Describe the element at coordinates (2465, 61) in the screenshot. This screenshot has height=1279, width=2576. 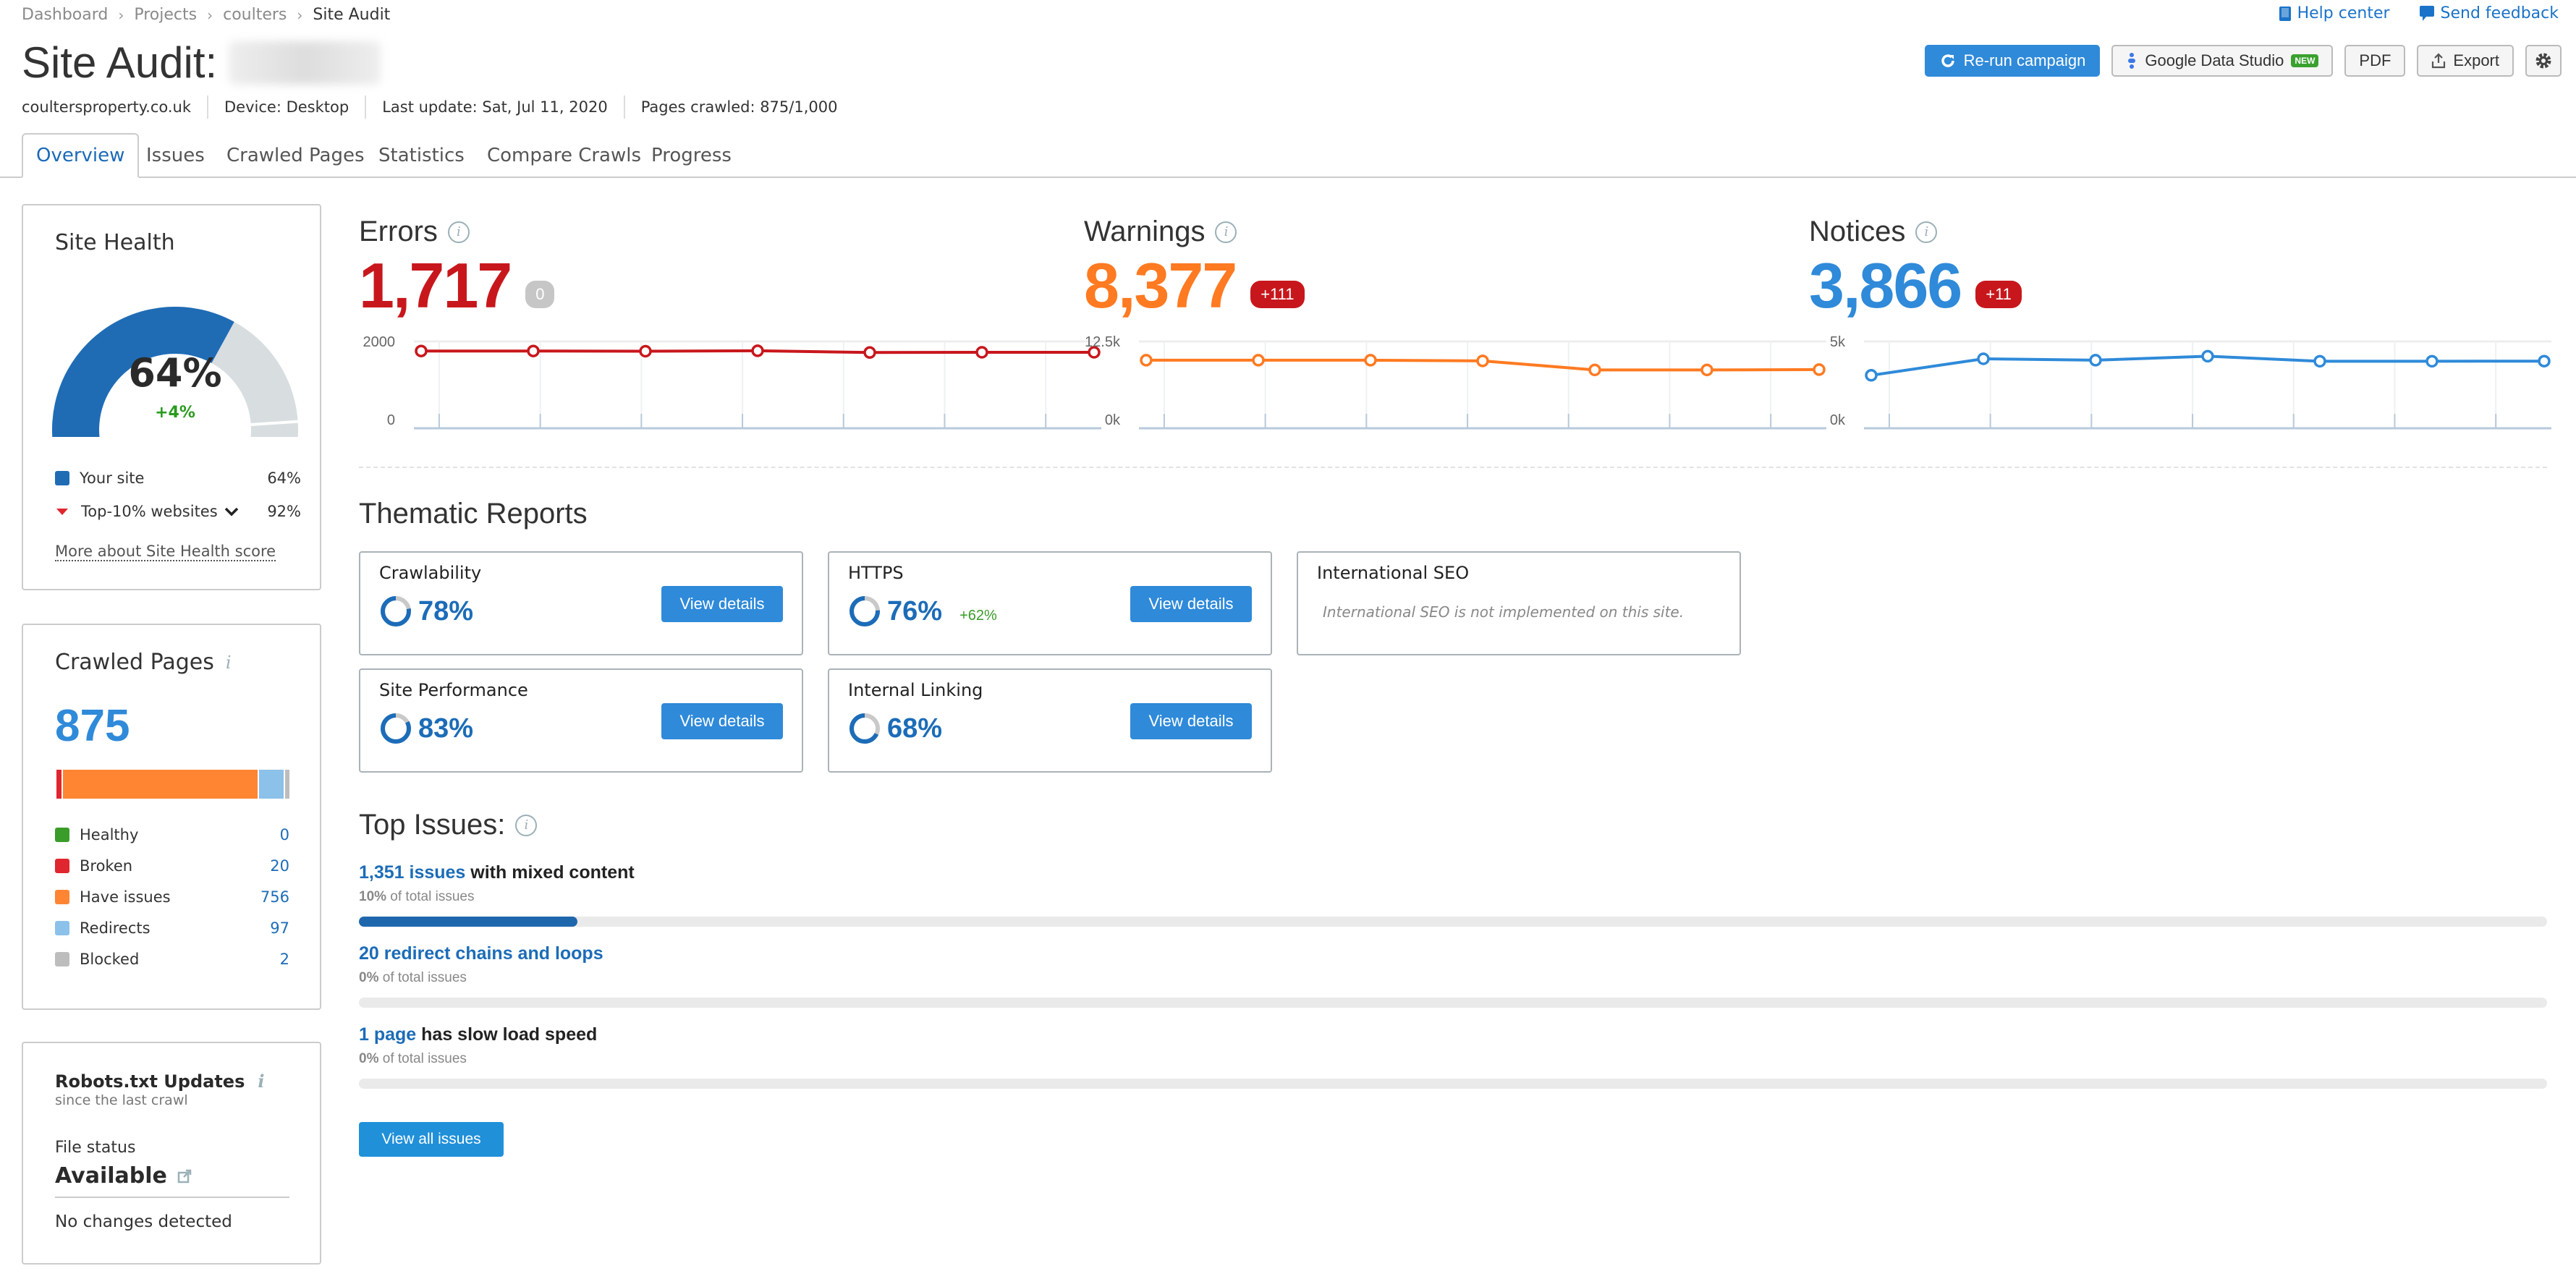
I see `export-button: Export` at that location.